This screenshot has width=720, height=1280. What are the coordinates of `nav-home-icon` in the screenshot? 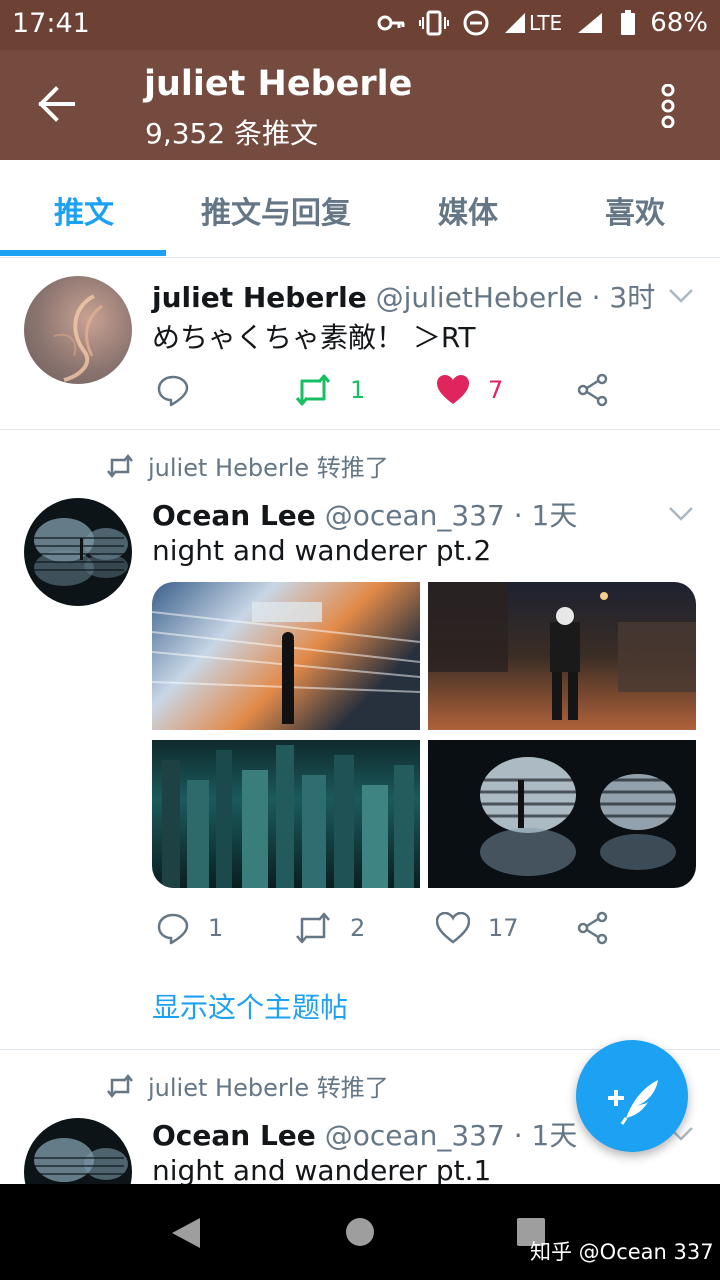 It's located at (360, 1232).